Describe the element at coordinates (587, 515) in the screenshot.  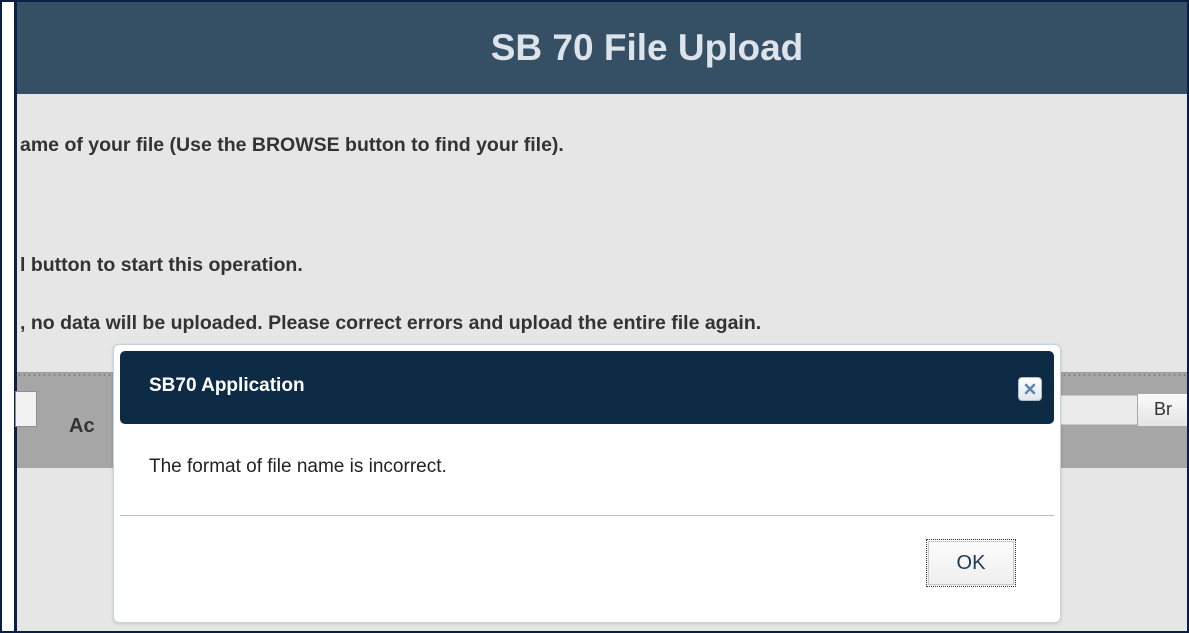
I see `dialog-divider` at that location.